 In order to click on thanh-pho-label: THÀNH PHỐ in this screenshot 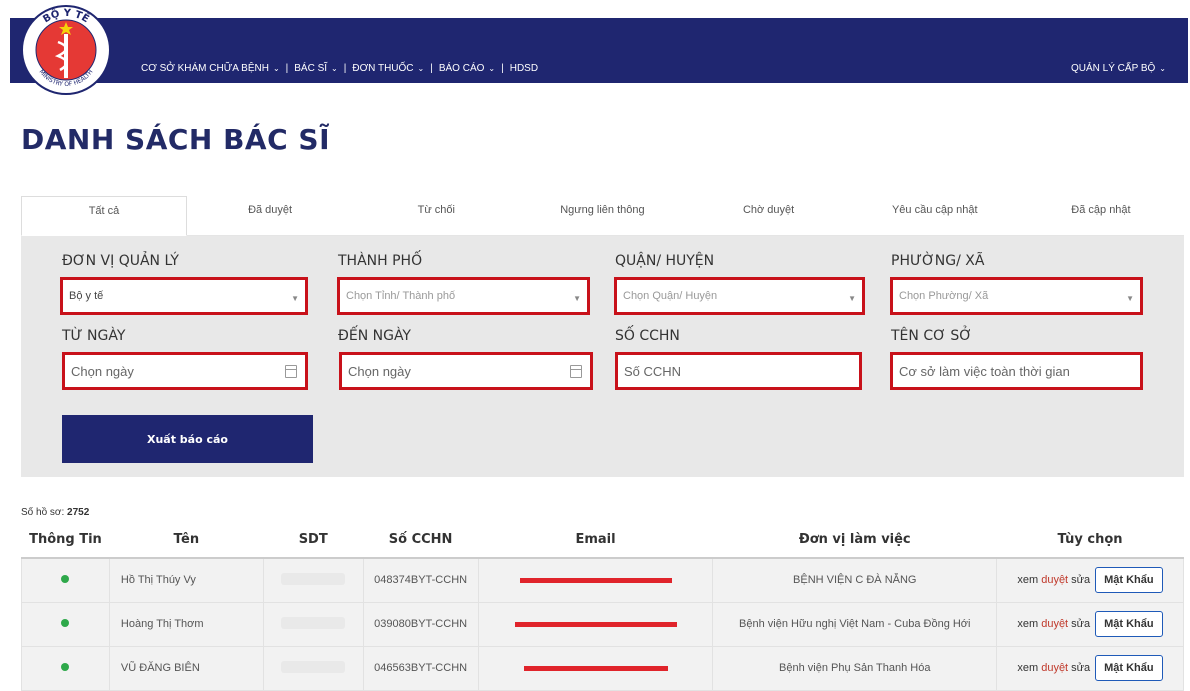, I will do `click(380, 261)`.